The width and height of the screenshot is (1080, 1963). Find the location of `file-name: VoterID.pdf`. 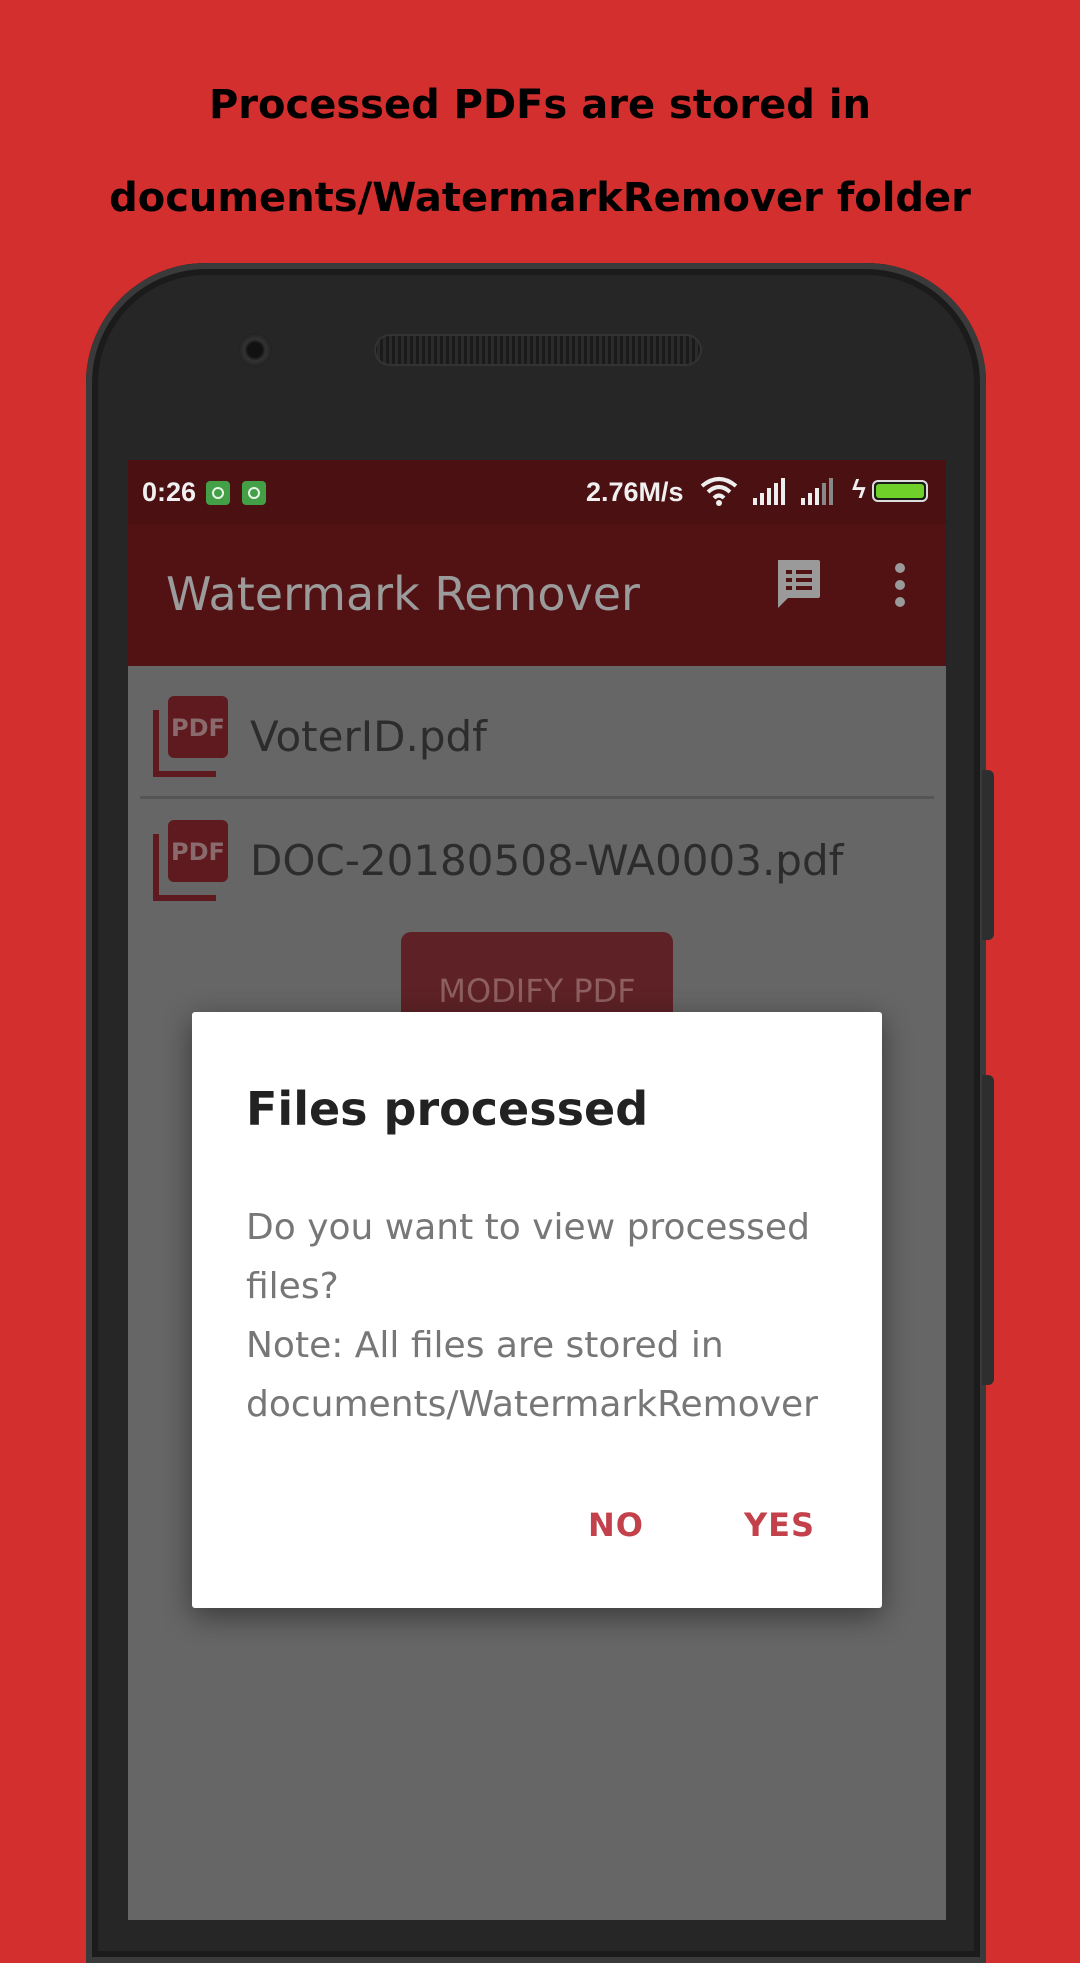

file-name: VoterID.pdf is located at coordinates (368, 736).